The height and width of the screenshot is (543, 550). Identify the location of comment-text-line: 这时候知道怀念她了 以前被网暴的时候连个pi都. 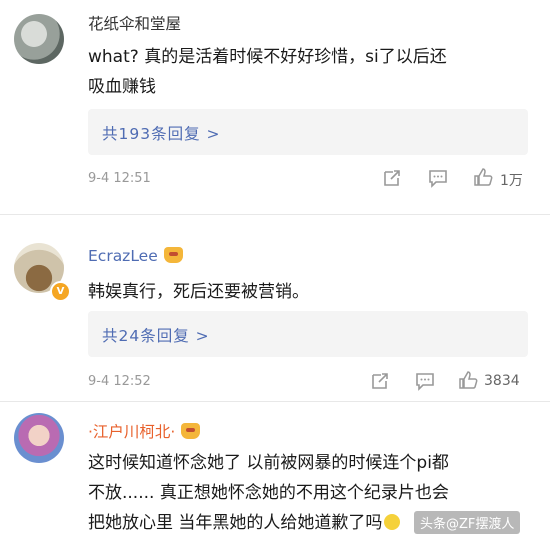
(268, 463).